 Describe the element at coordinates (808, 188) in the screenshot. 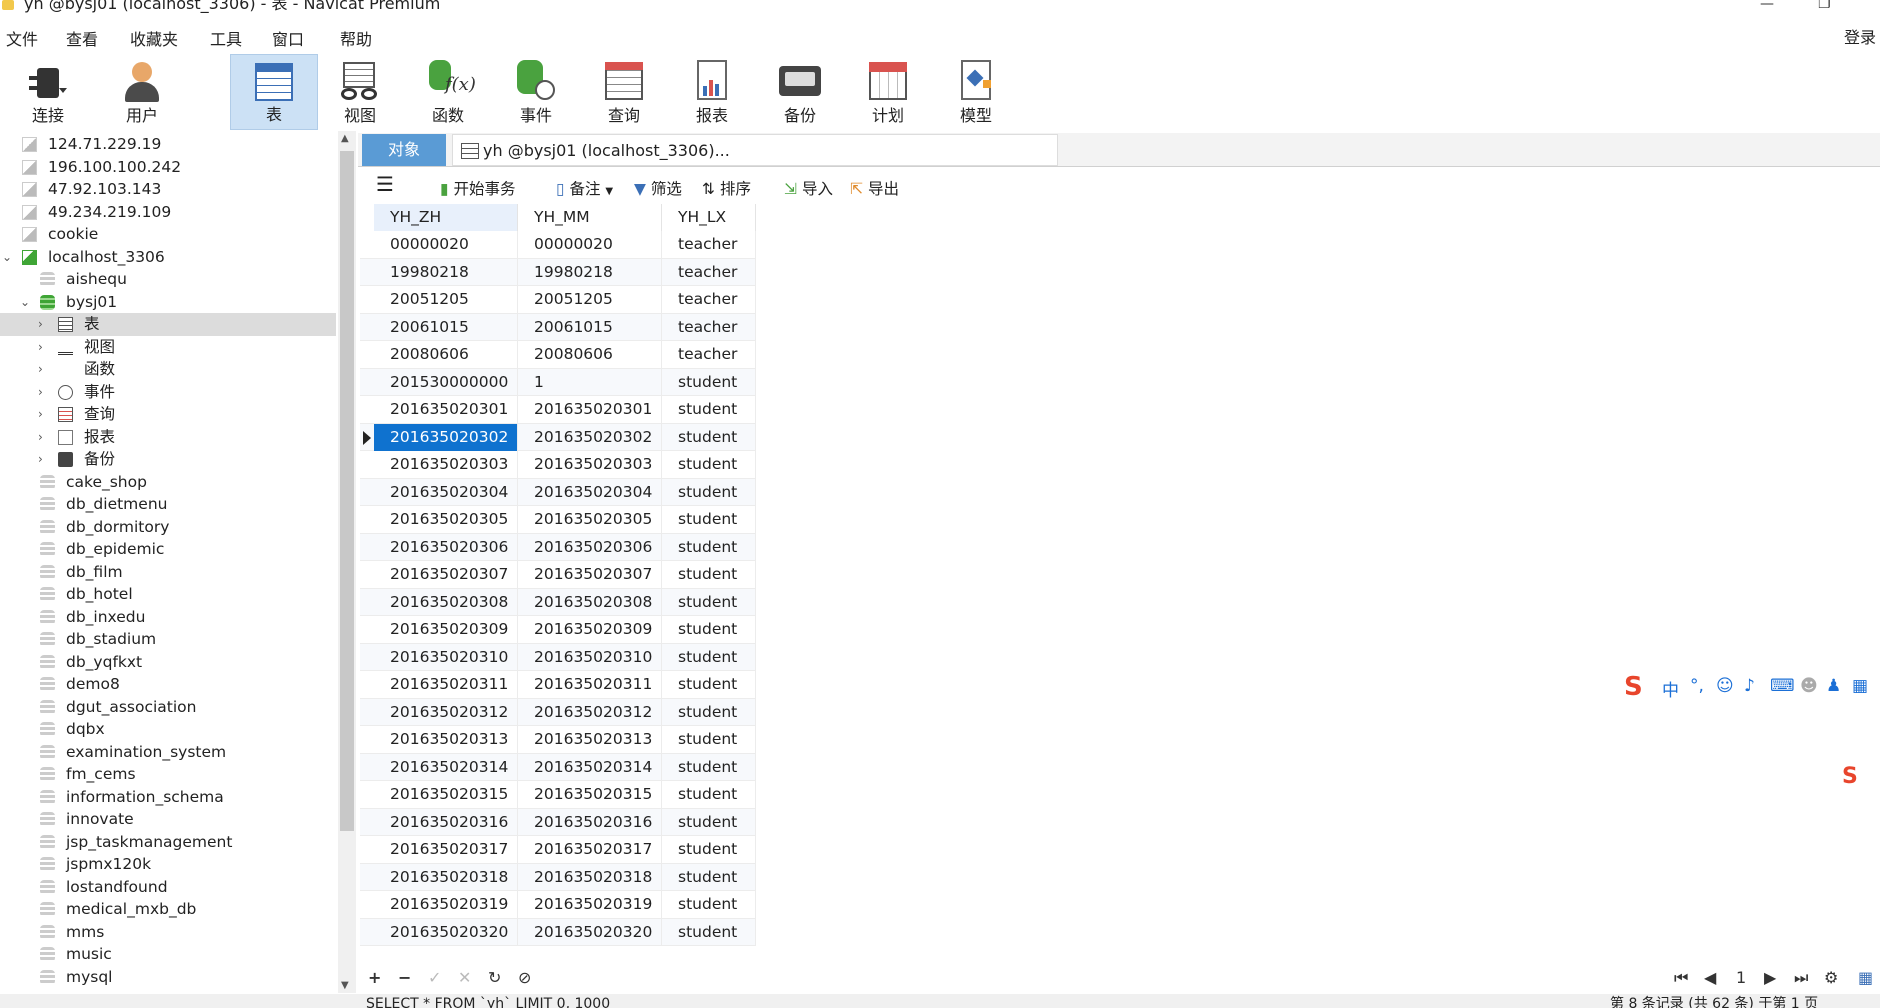

I see `import-button: ⇲ 导入` at that location.